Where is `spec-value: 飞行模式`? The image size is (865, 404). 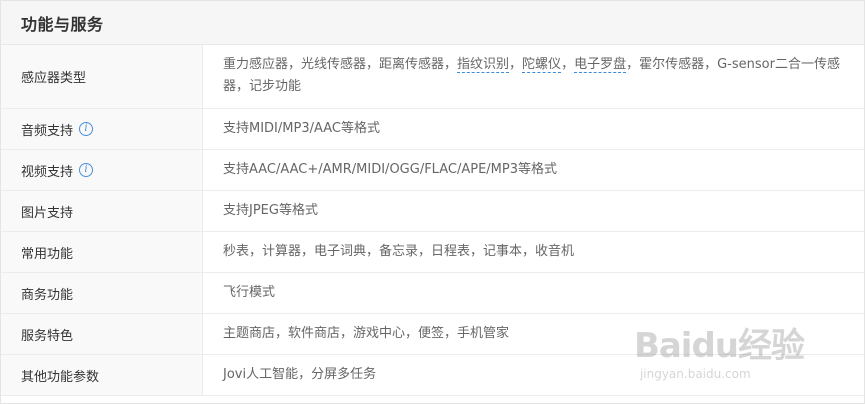
spec-value: 飞行模式 is located at coordinates (533, 293).